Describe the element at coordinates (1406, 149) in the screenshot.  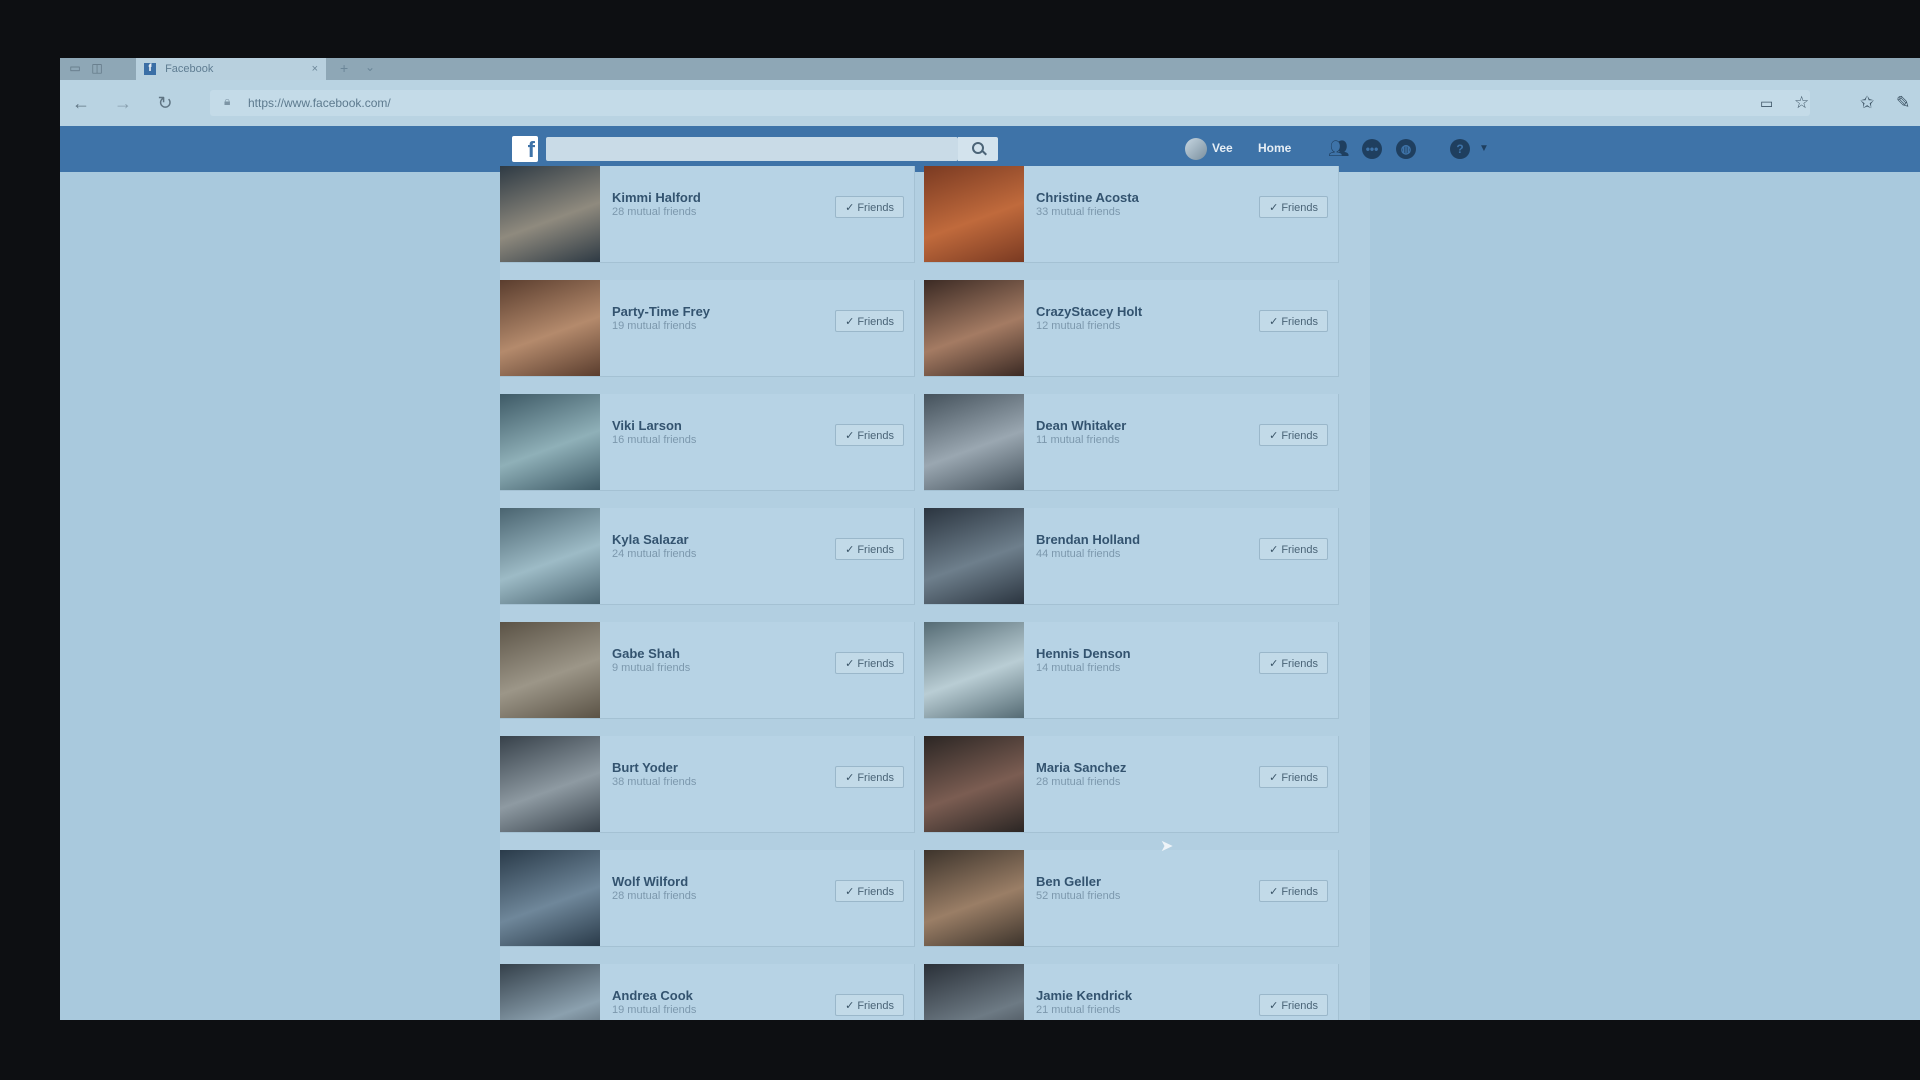
I see `notifications-globe-icon: ◍` at that location.